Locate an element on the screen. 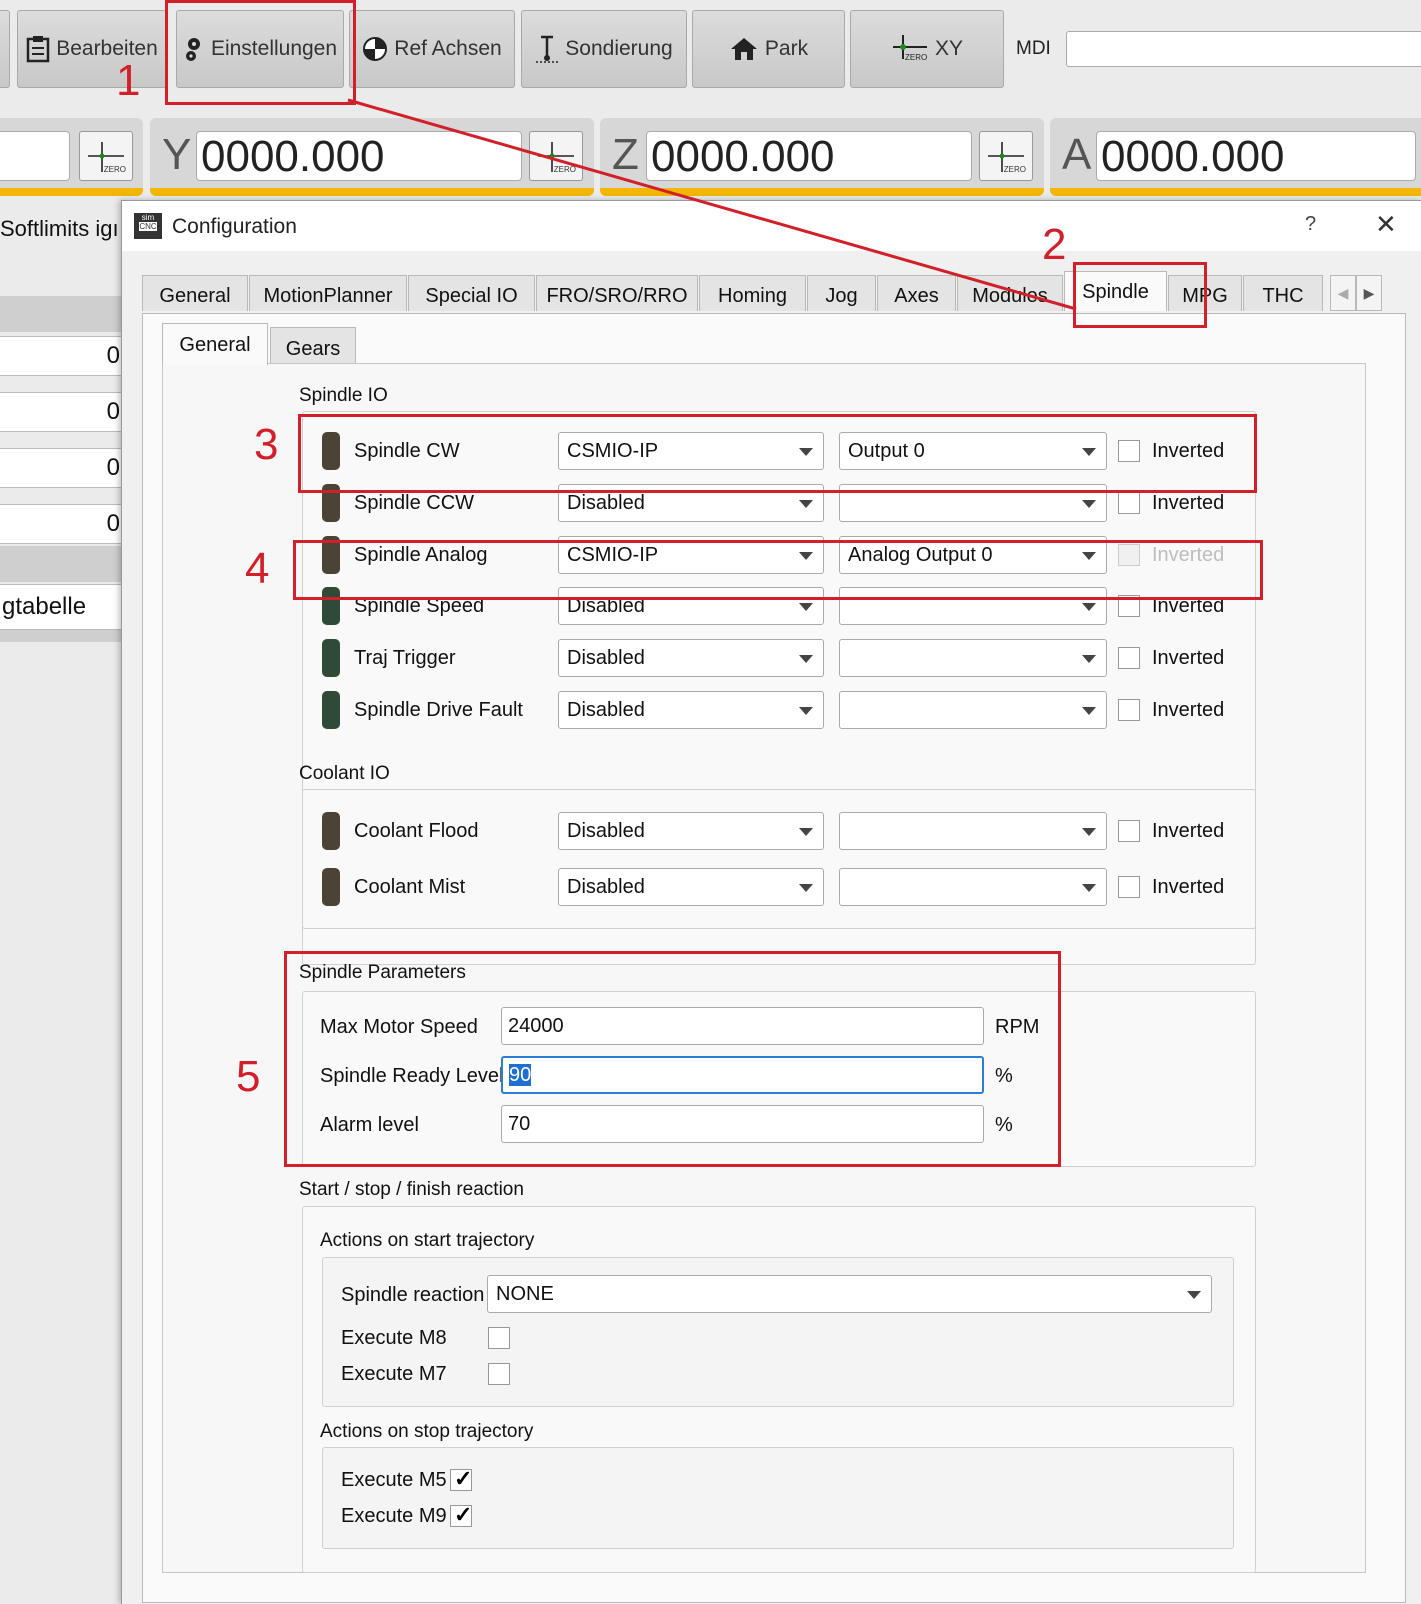 This screenshot has width=1421, height=1604. annotation-connector-line is located at coordinates (712, 204).